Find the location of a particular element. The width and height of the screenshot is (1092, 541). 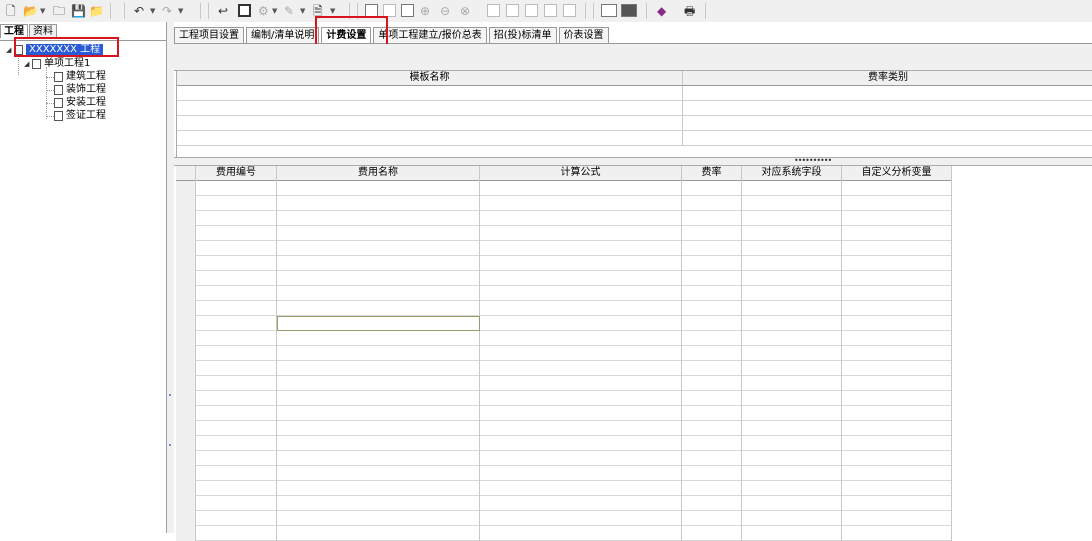

left-tab-materials: 资料 is located at coordinates (43, 31).